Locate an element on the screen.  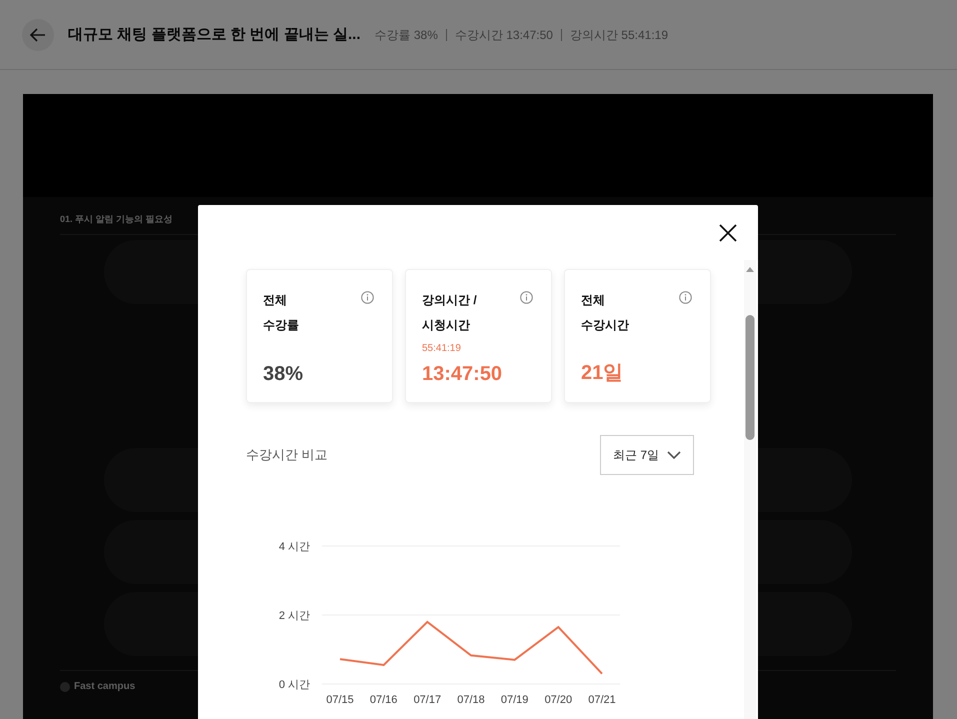
card-value: 38% is located at coordinates (283, 374).